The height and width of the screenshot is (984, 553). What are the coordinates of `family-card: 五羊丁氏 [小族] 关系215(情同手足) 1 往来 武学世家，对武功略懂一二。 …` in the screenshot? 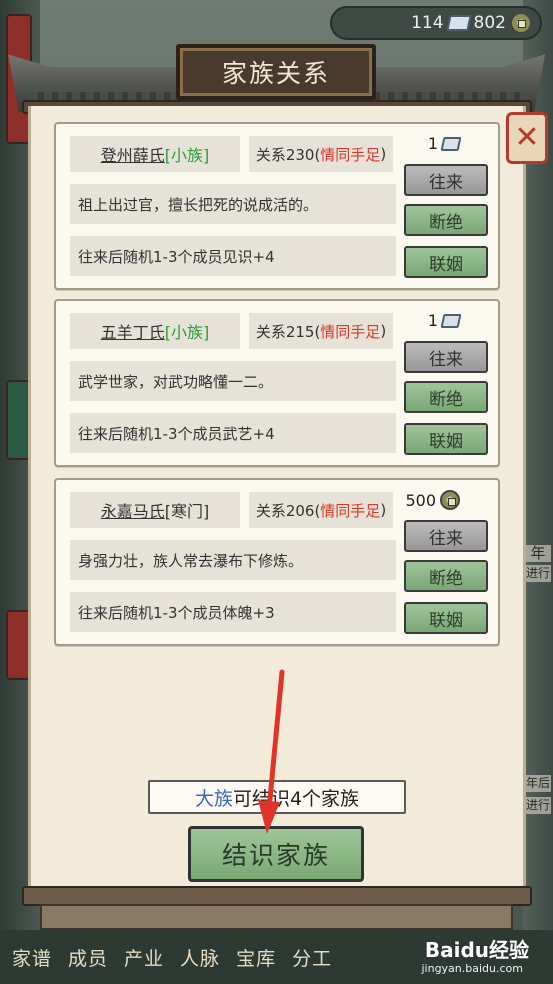 It's located at (277, 383).